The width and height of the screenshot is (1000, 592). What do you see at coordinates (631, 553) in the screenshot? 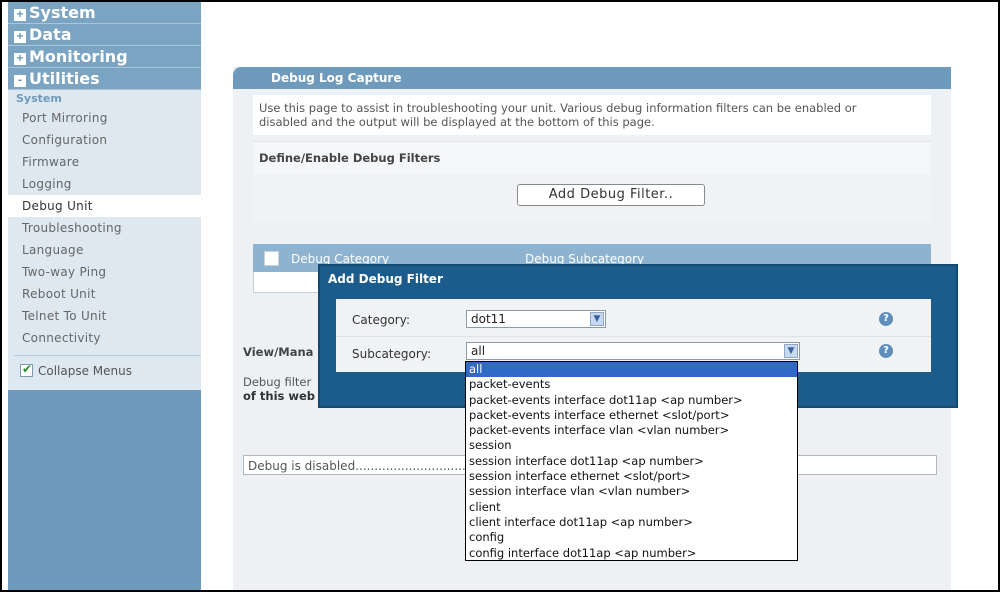
I see `dropdown-option: config interface dot11ap <ap number>` at bounding box center [631, 553].